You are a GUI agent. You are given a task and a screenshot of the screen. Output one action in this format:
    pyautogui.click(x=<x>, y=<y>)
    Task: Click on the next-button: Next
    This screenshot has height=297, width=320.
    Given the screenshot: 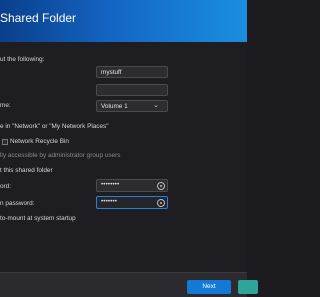 What is the action you would take?
    pyautogui.click(x=209, y=287)
    